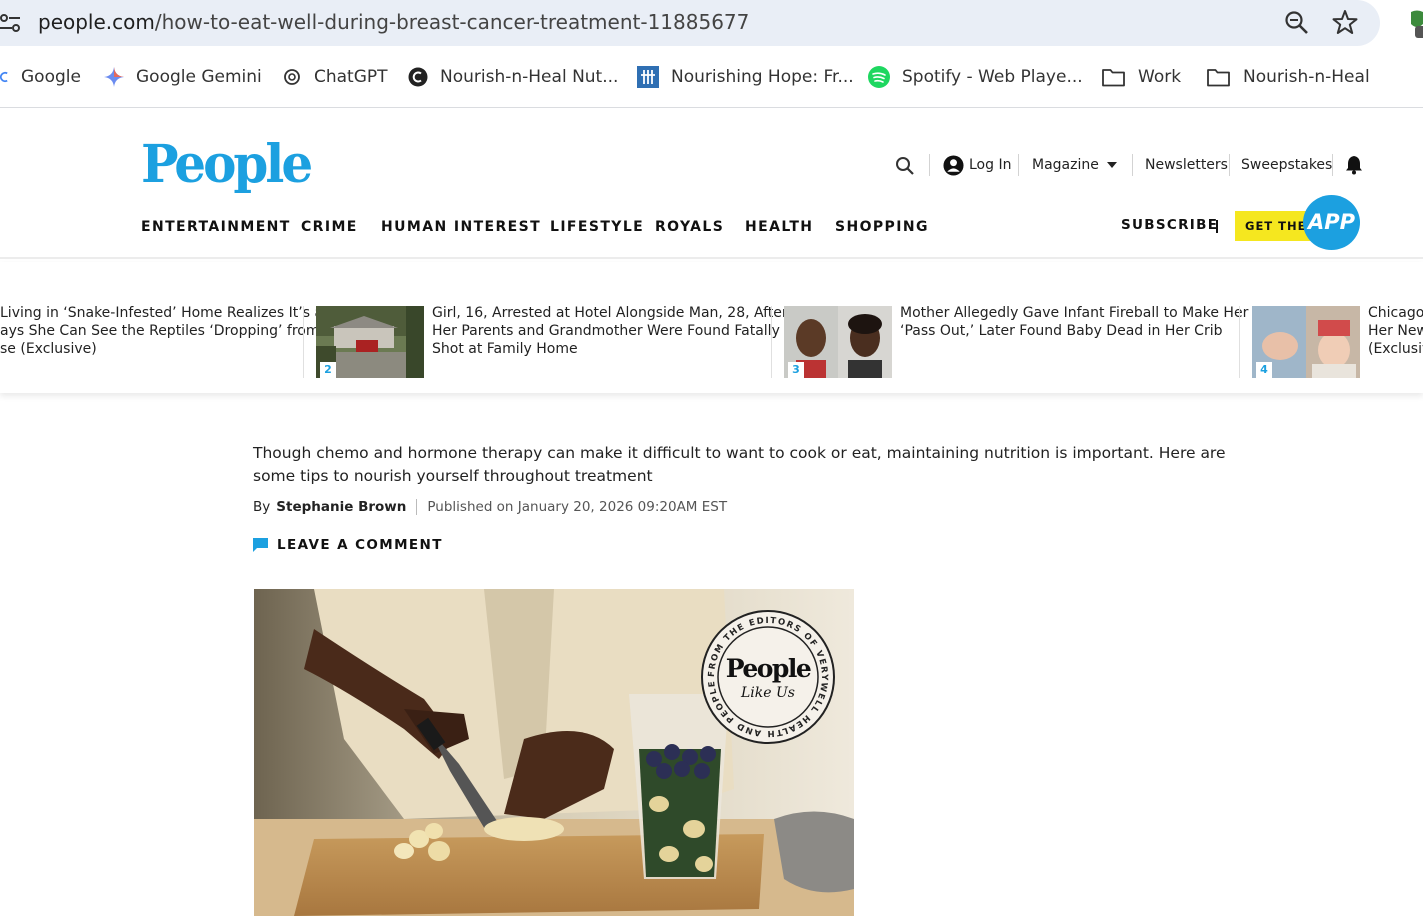 This screenshot has width=1423, height=916. I want to click on chrome-divider, so click(711, 107).